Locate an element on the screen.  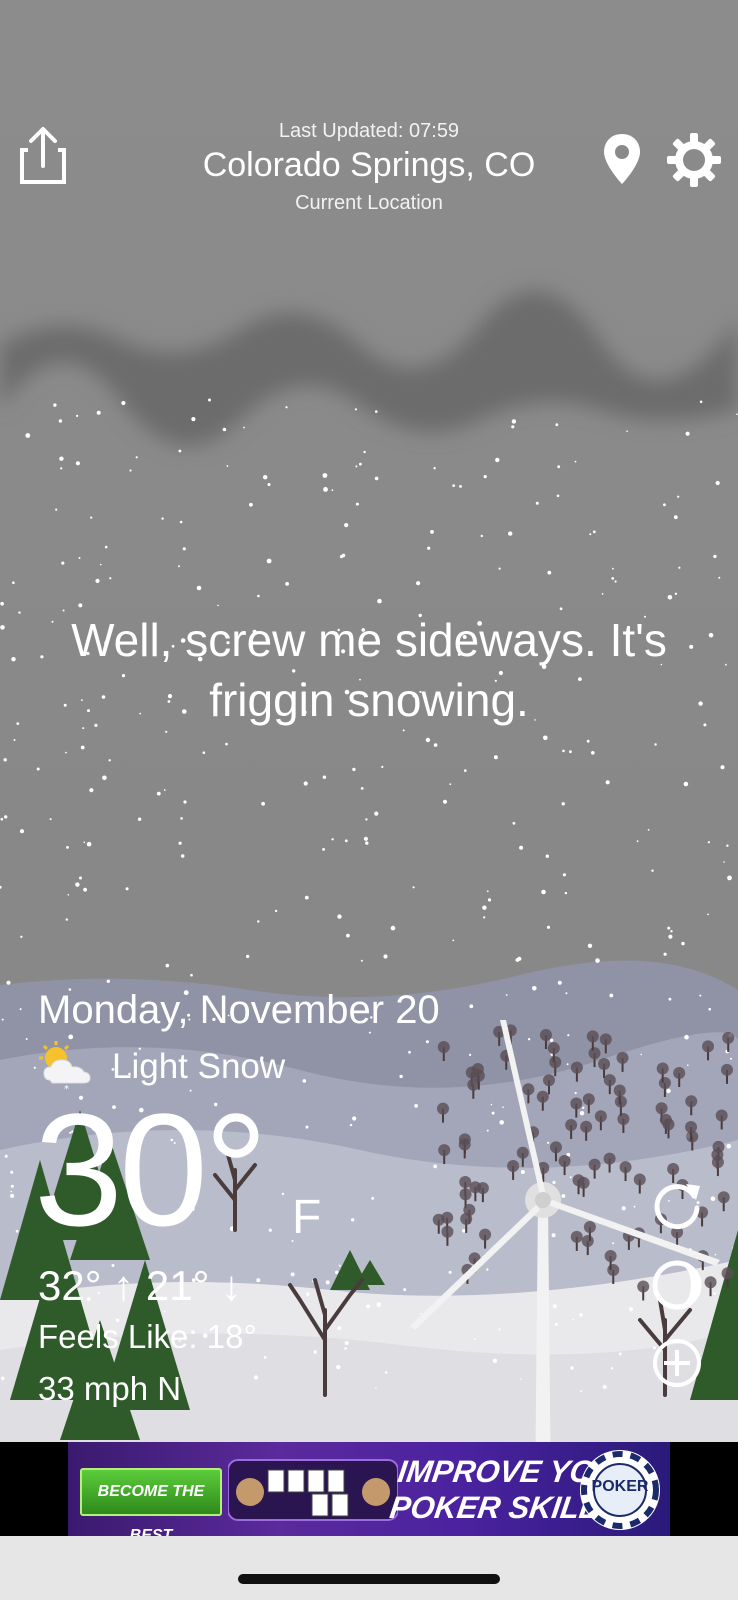
location-button is located at coordinates (622, 159).